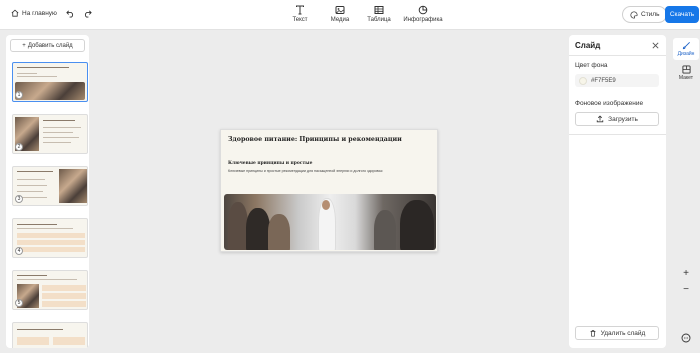 Image resolution: width=700 pixels, height=353 pixels. What do you see at coordinates (655, 45) in the screenshot?
I see `close-icon` at bounding box center [655, 45].